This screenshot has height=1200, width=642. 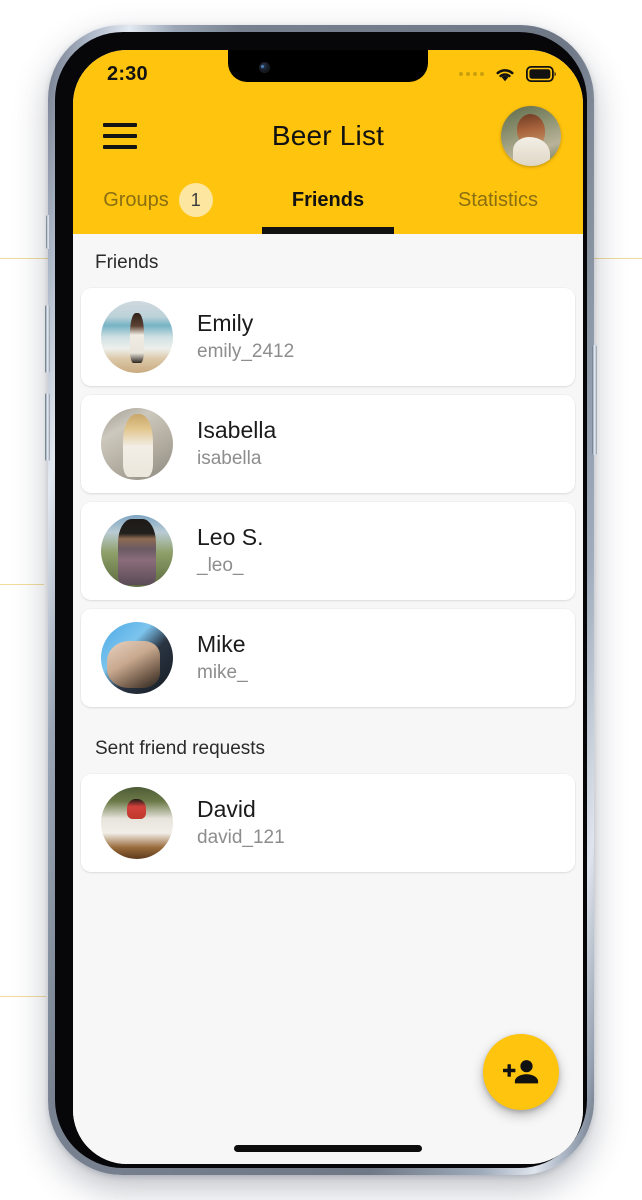 What do you see at coordinates (328, 66) in the screenshot?
I see `notch` at bounding box center [328, 66].